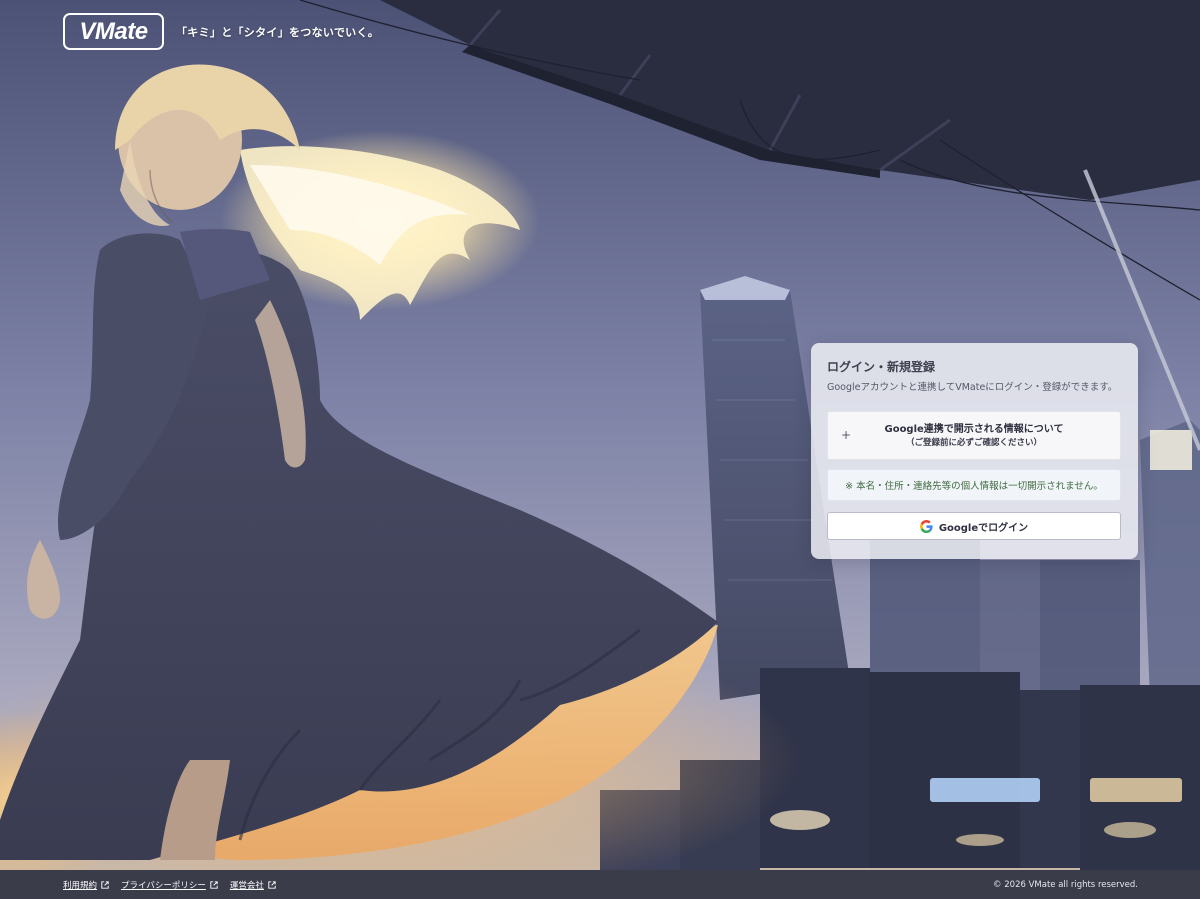 The image size is (1200, 899). I want to click on company-link: 運営会社, so click(253, 885).